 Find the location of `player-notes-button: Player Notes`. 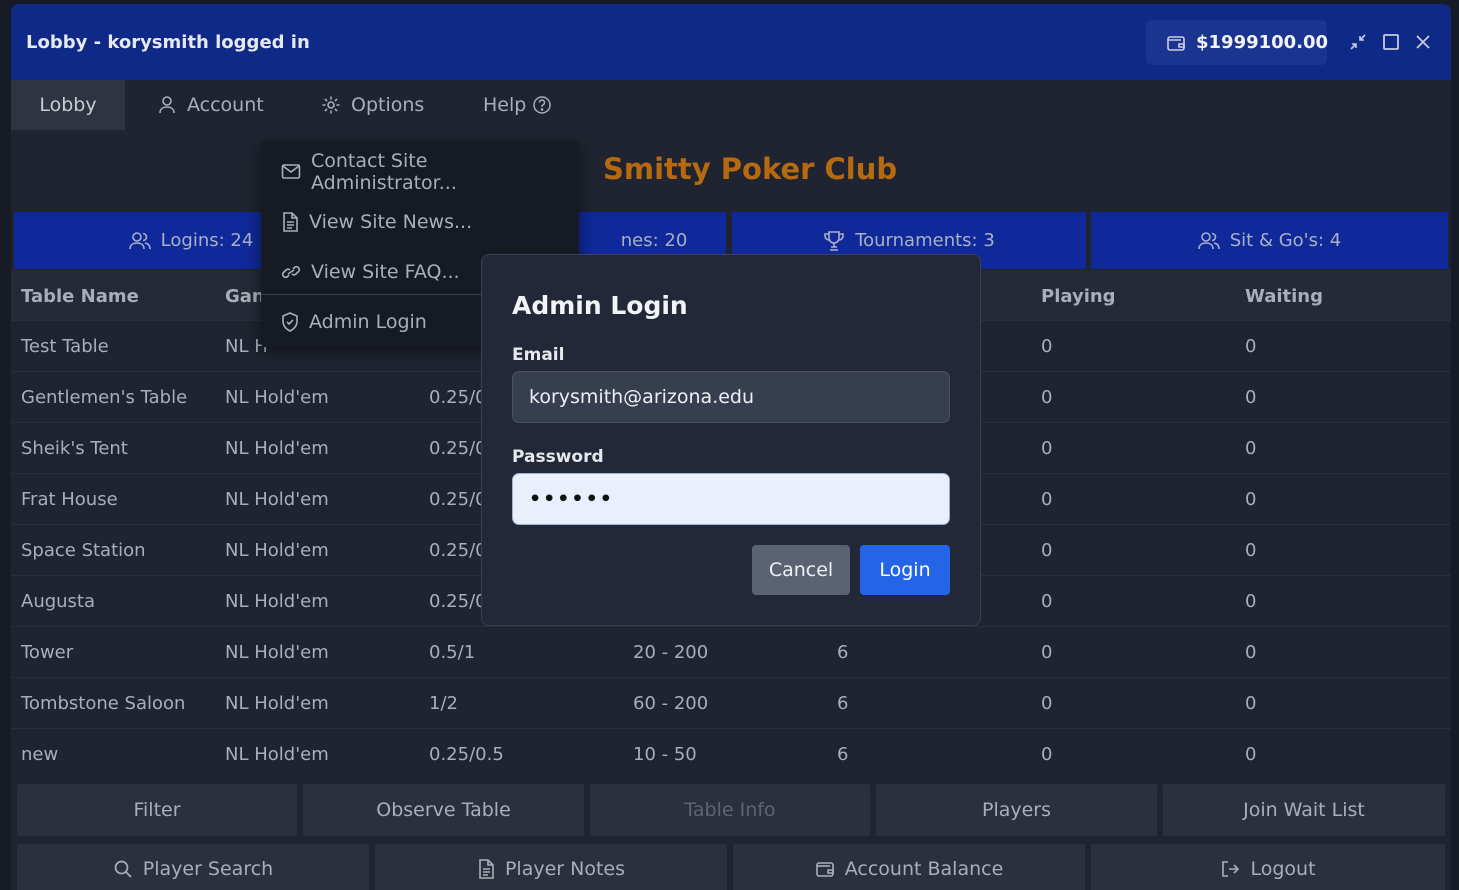

player-notes-button: Player Notes is located at coordinates (551, 867).